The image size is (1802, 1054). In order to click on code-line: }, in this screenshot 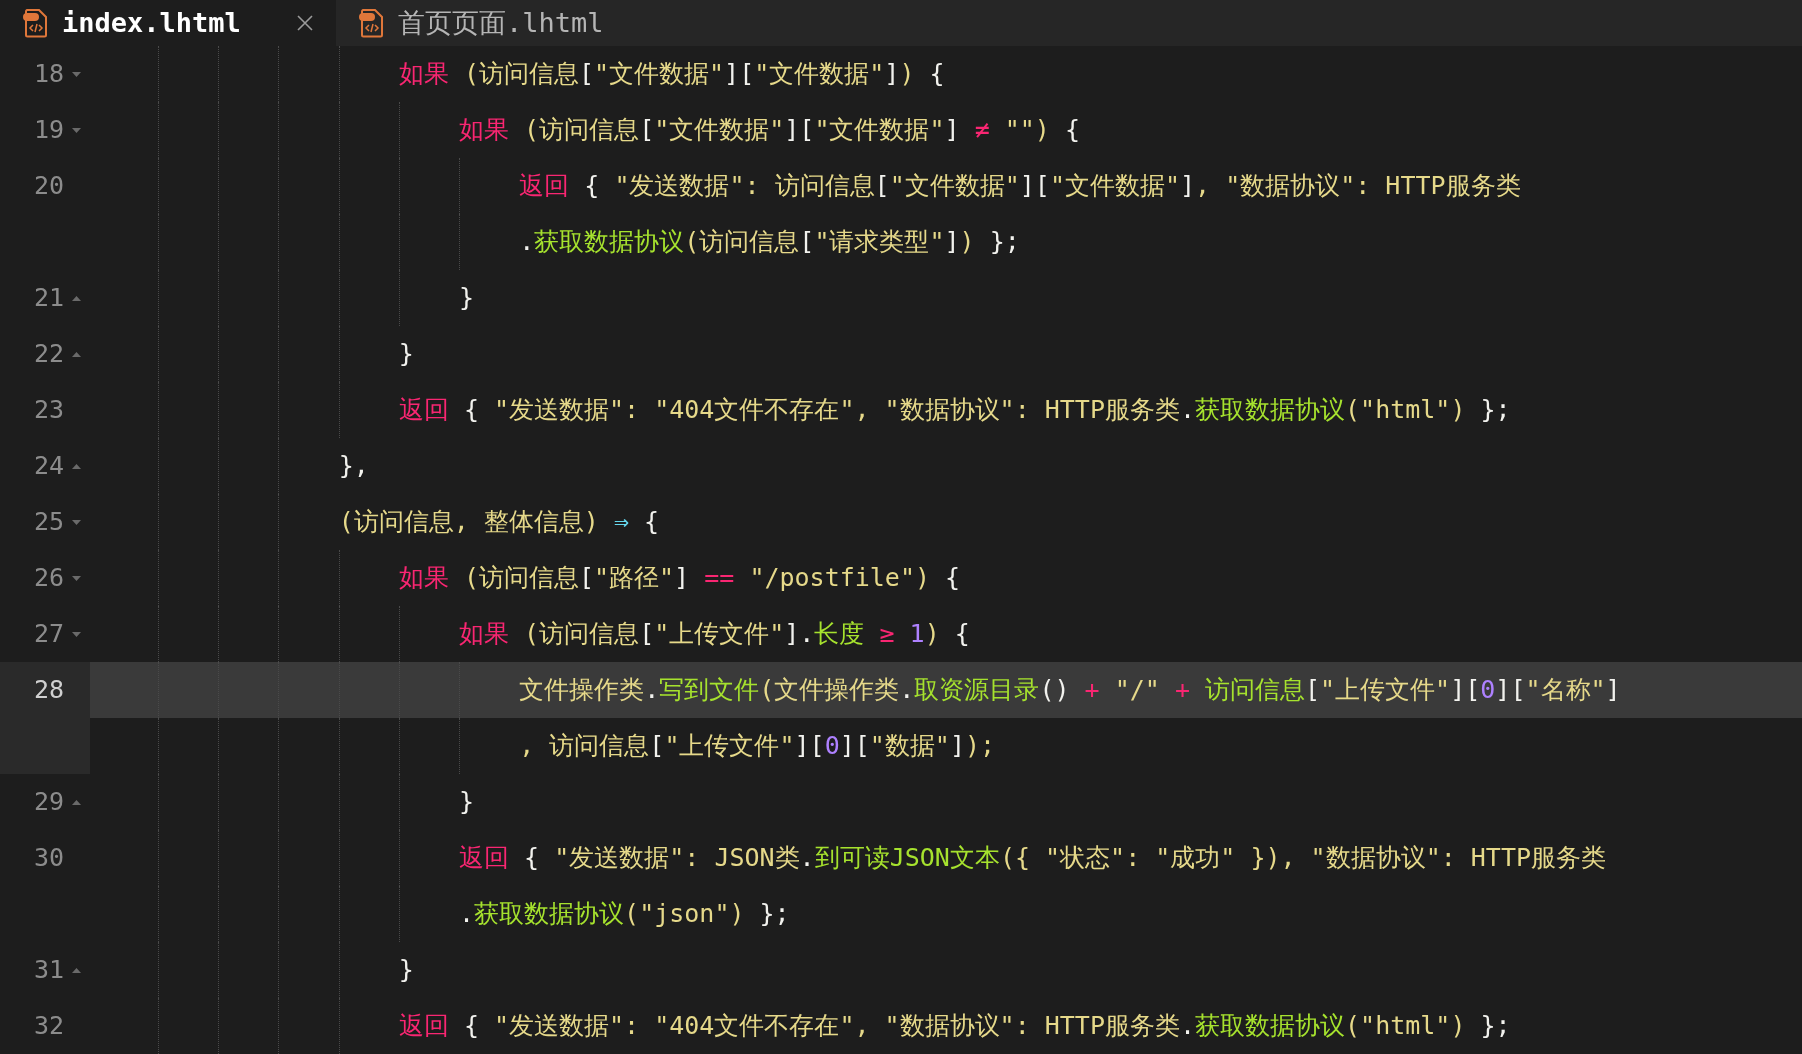, I will do `click(353, 466)`.